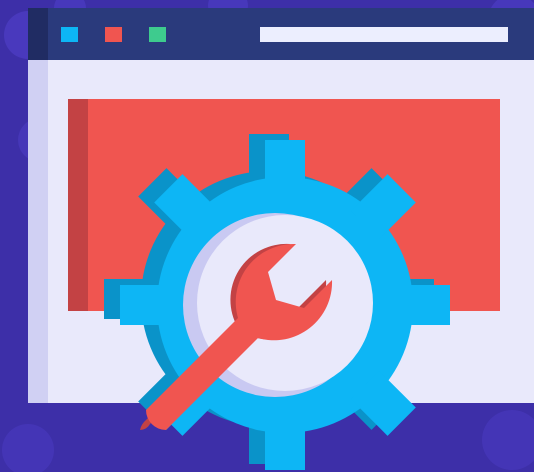 The image size is (534, 472). What do you see at coordinates (69, 34) in the screenshot?
I see `window-dot-blue` at bounding box center [69, 34].